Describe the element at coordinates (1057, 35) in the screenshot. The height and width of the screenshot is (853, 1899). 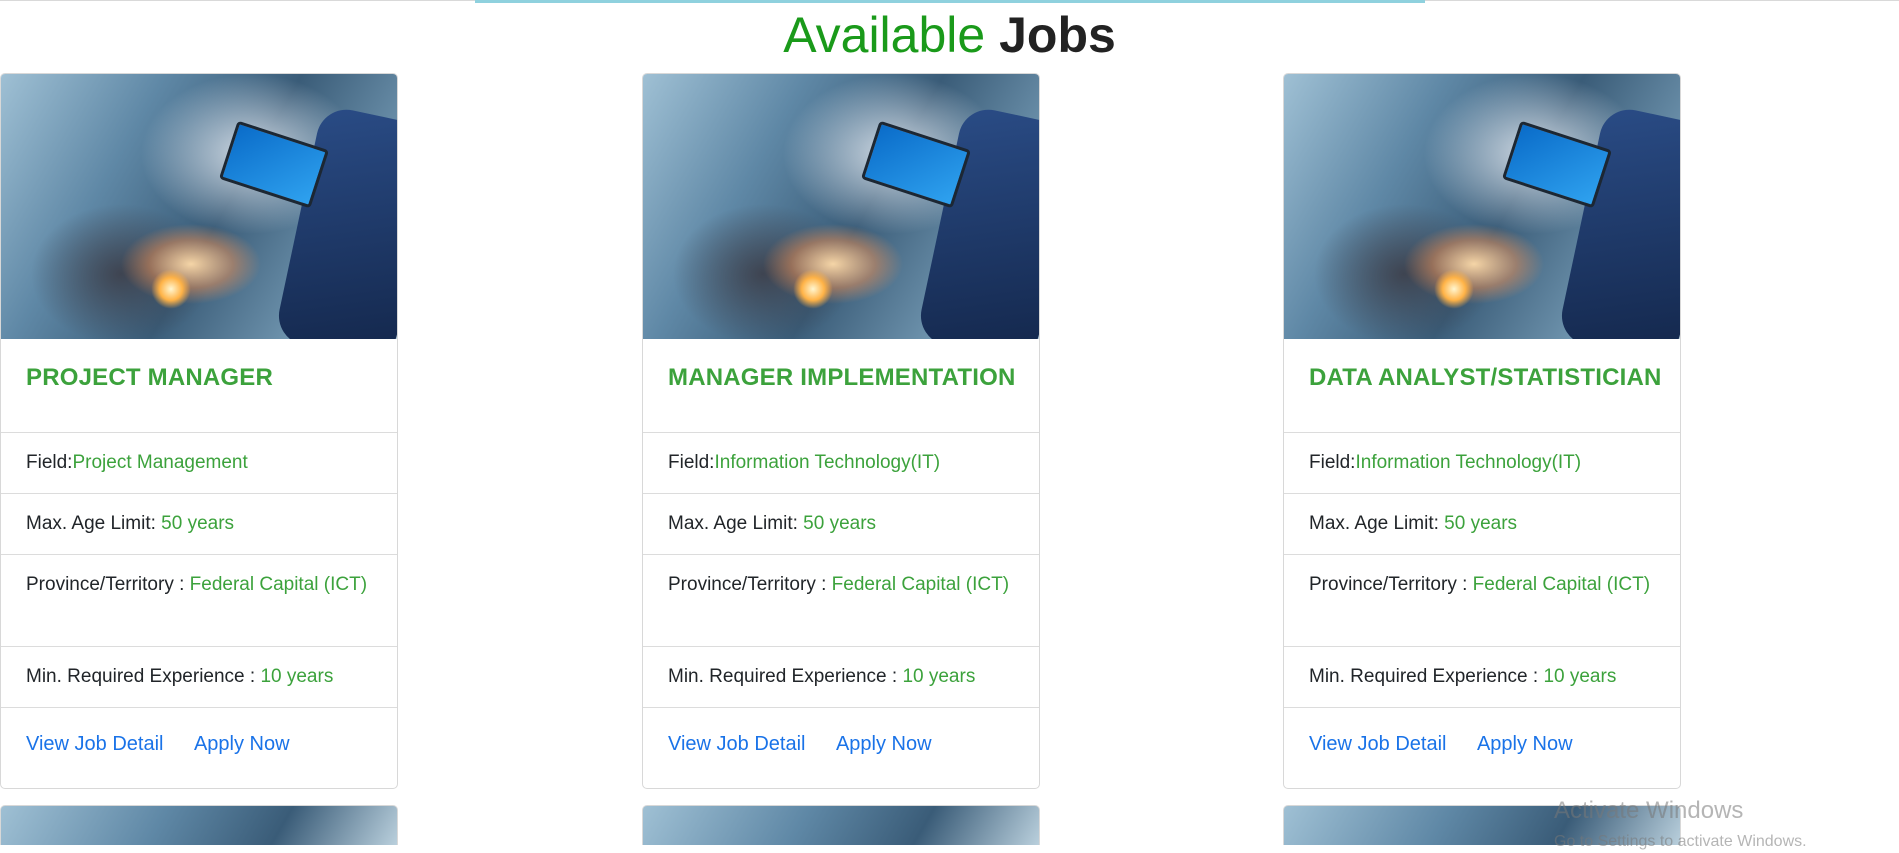
I see `page-title-part2: Jobs` at that location.